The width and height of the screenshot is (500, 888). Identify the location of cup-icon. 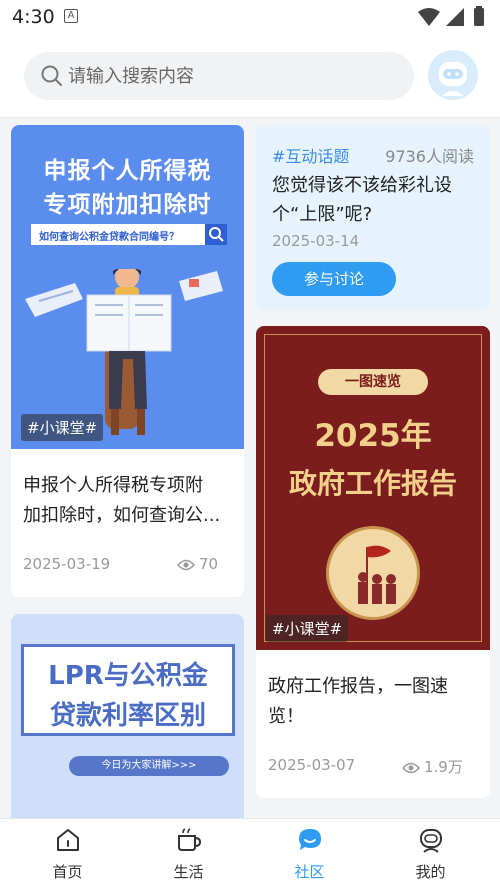
(190, 839).